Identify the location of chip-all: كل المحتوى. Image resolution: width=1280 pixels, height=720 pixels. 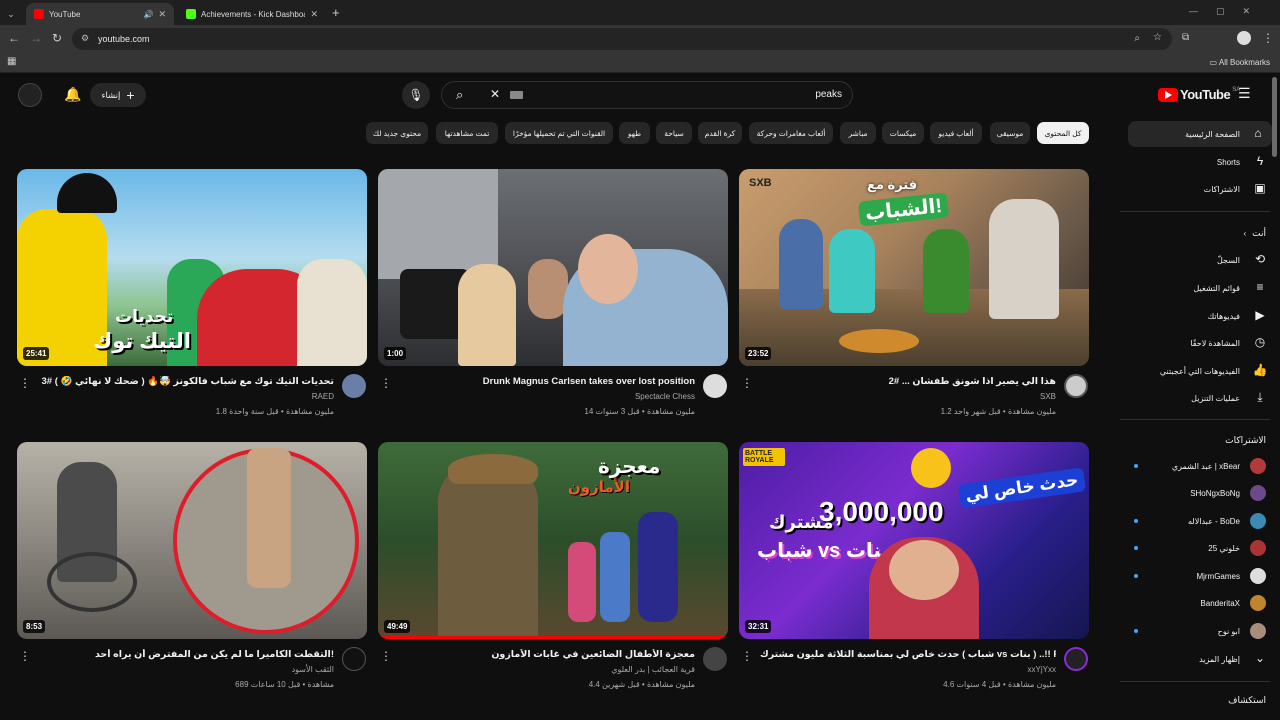
(1063, 133).